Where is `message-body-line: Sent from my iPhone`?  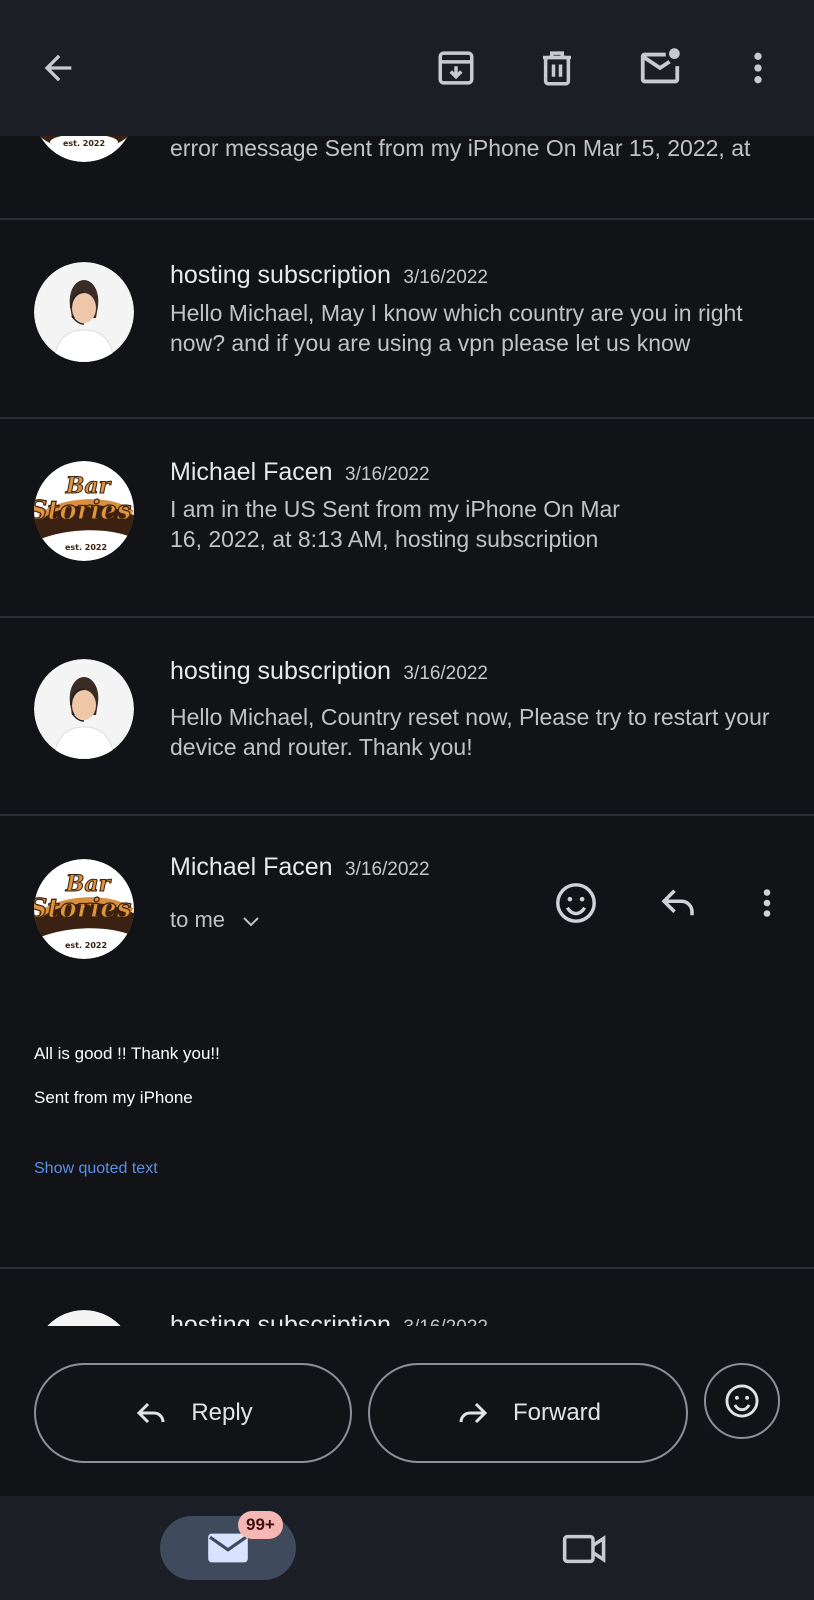
message-body-line: Sent from my iPhone is located at coordinates (113, 1097).